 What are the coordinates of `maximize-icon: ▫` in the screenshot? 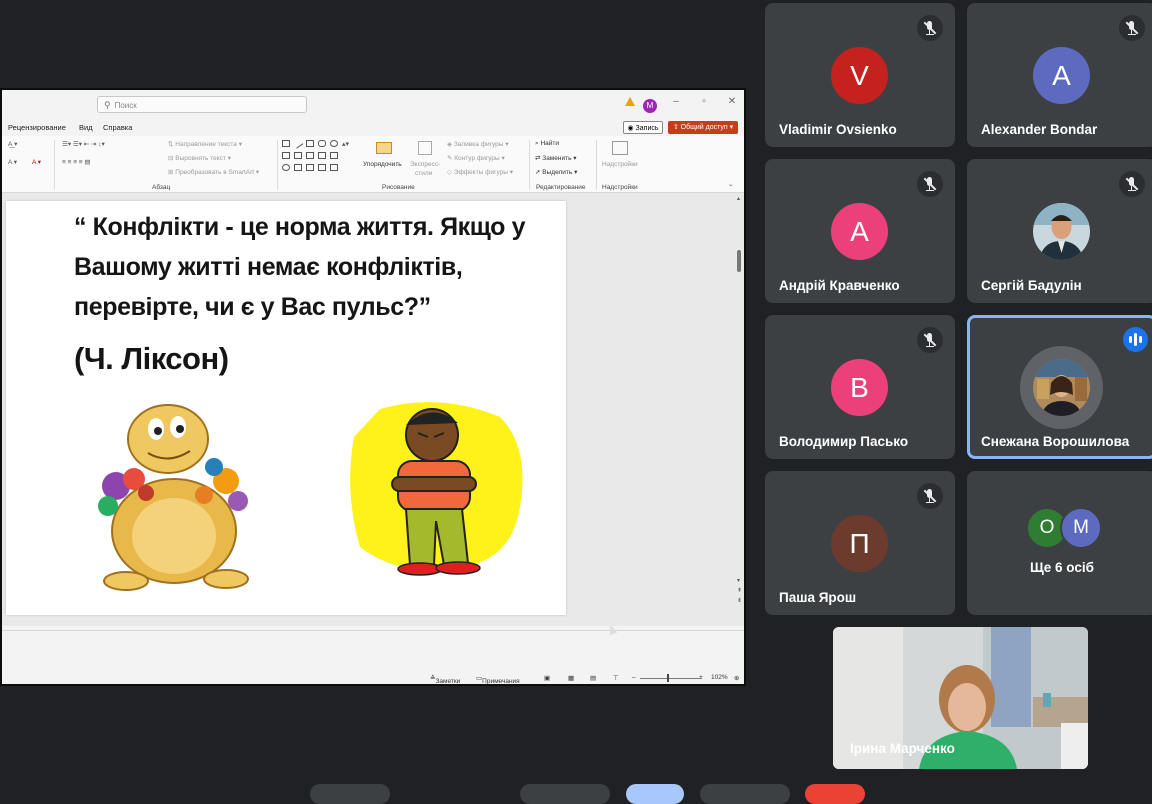 It's located at (704, 101).